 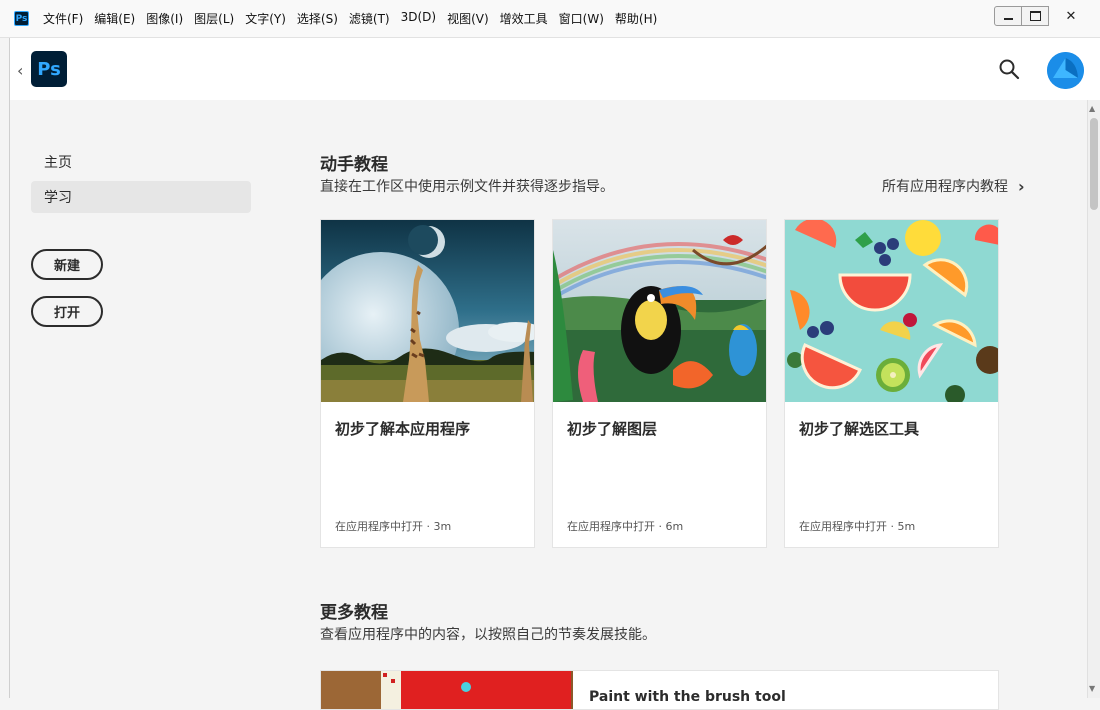 I want to click on avatar, so click(x=1065, y=70).